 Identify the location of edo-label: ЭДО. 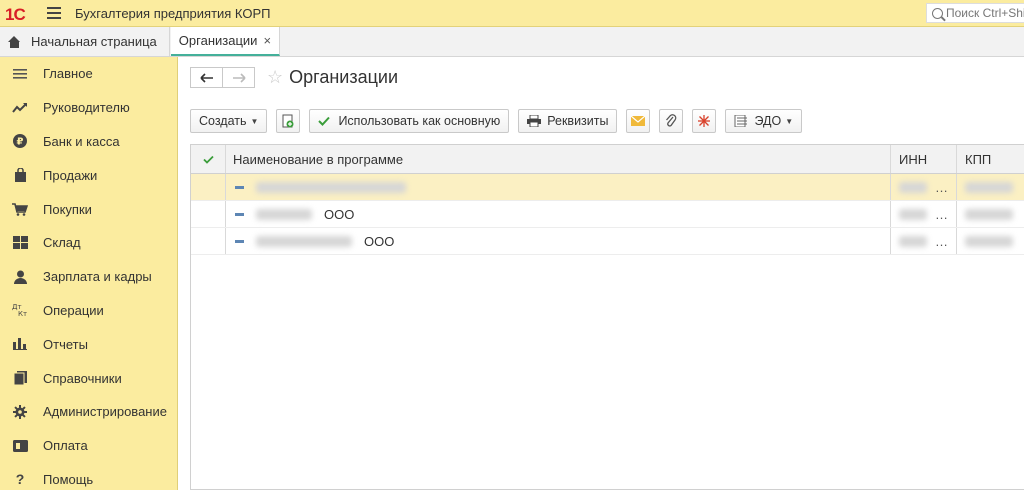
(768, 121).